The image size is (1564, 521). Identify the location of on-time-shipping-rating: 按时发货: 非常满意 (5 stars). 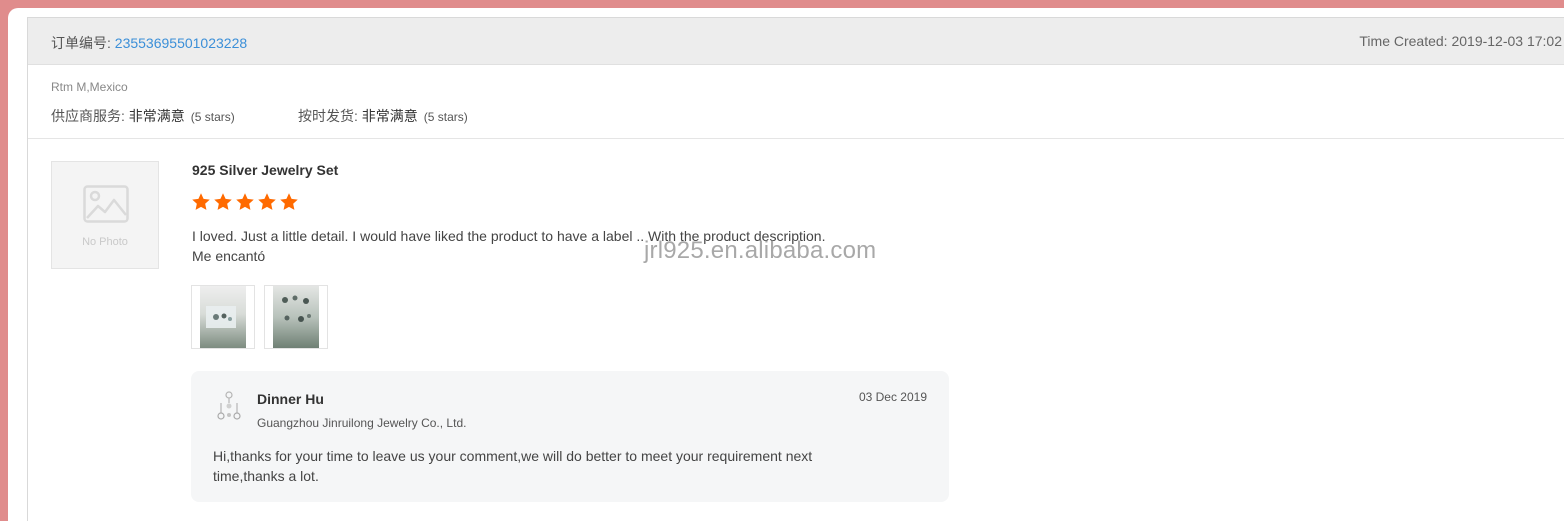
(383, 116).